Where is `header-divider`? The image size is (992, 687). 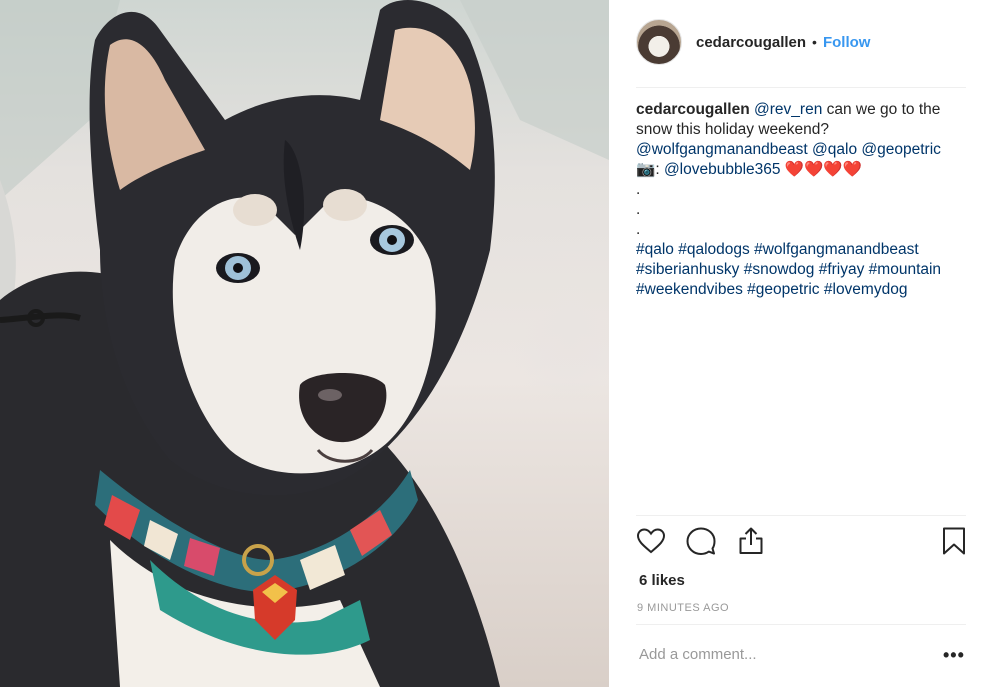 header-divider is located at coordinates (801, 87).